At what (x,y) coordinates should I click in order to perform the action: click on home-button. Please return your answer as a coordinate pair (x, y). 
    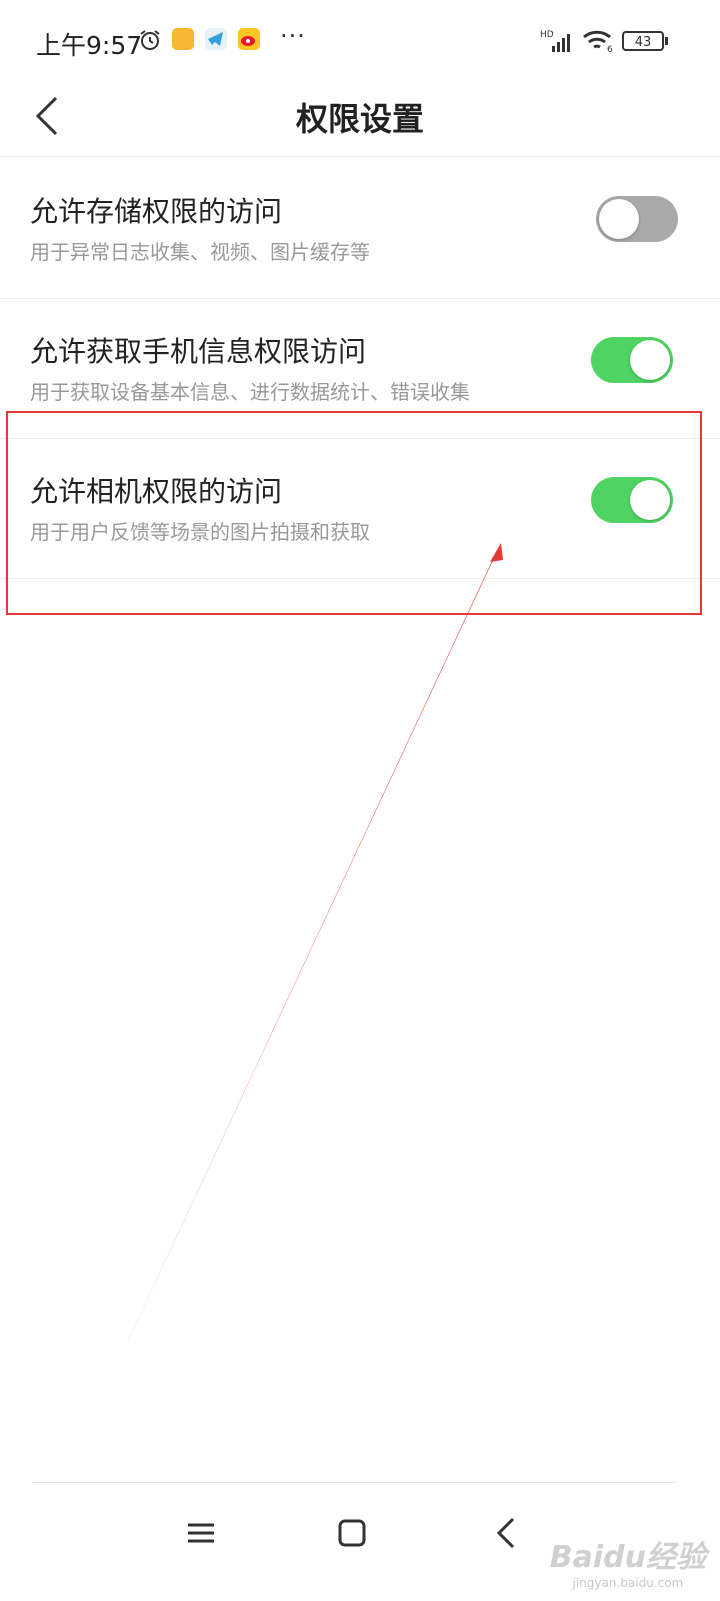
    Looking at the image, I should click on (352, 1533).